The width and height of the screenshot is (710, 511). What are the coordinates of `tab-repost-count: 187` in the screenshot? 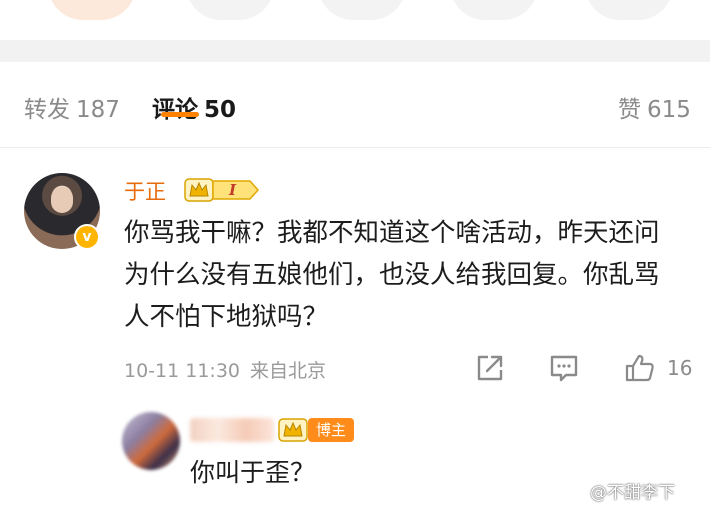 It's located at (98, 110).